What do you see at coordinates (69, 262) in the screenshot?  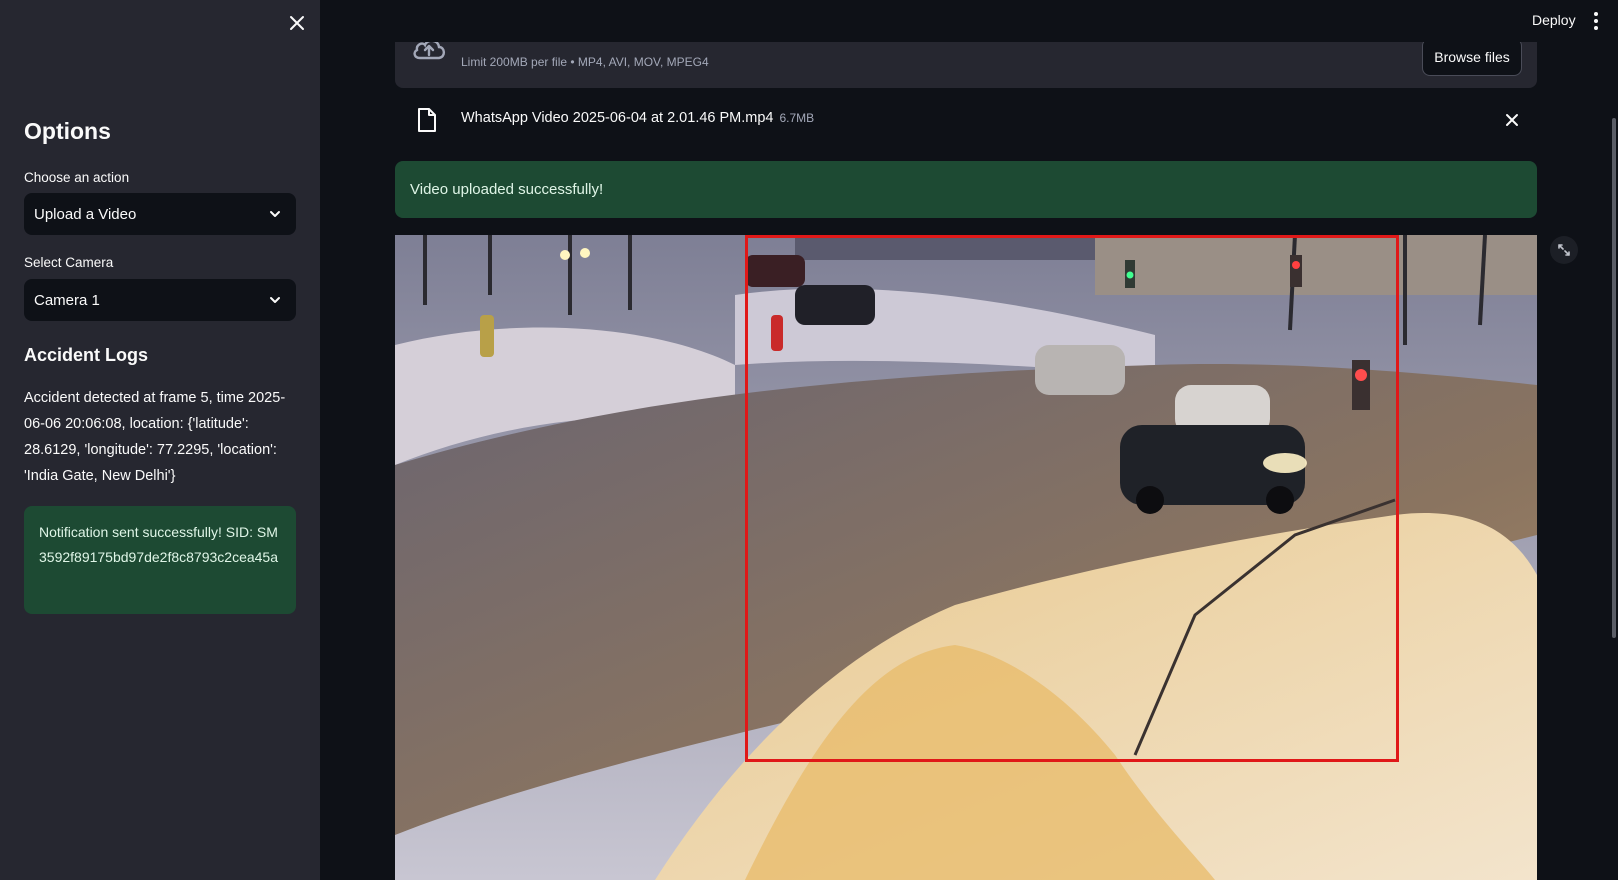 I see `camera-select-label: Select Camera` at bounding box center [69, 262].